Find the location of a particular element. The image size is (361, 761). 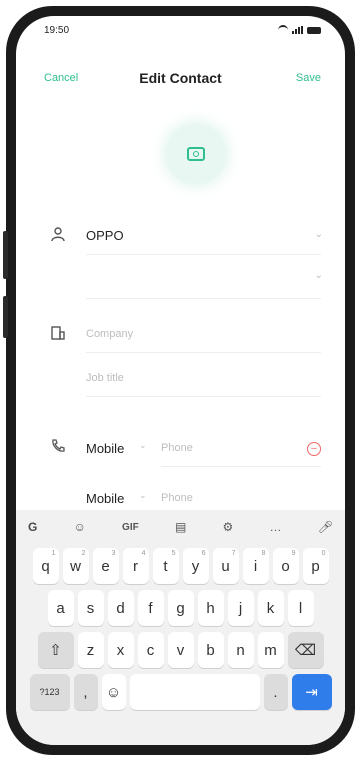

phone-row: Mobile ⌄ Phone – is located at coordinates (180, 448).